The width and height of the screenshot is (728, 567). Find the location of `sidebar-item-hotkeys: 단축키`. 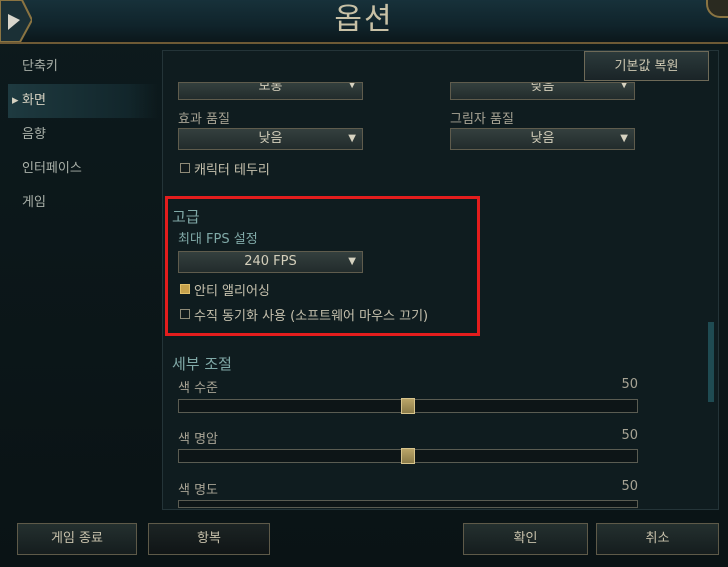

sidebar-item-hotkeys: 단축키 is located at coordinates (83, 67).